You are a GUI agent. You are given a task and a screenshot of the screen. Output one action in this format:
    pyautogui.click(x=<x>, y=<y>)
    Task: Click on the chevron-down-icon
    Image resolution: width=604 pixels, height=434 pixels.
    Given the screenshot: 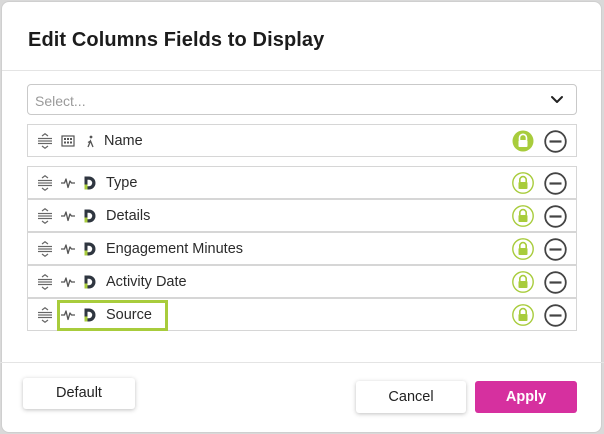 What is the action you would take?
    pyautogui.click(x=557, y=99)
    